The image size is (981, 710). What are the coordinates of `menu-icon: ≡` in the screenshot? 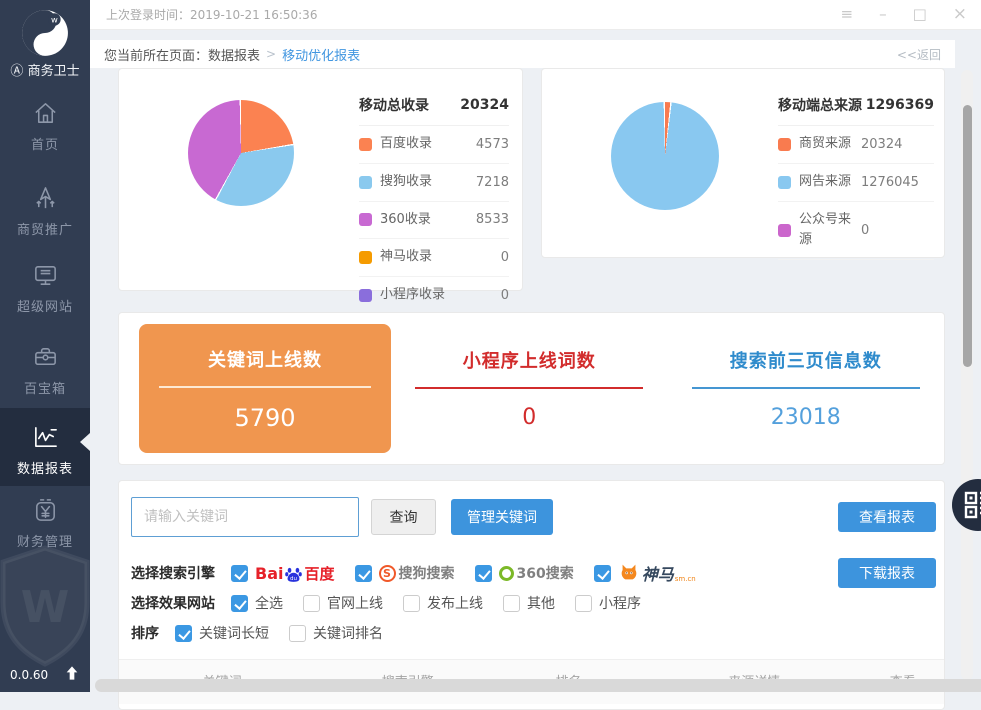 It's located at (846, 14).